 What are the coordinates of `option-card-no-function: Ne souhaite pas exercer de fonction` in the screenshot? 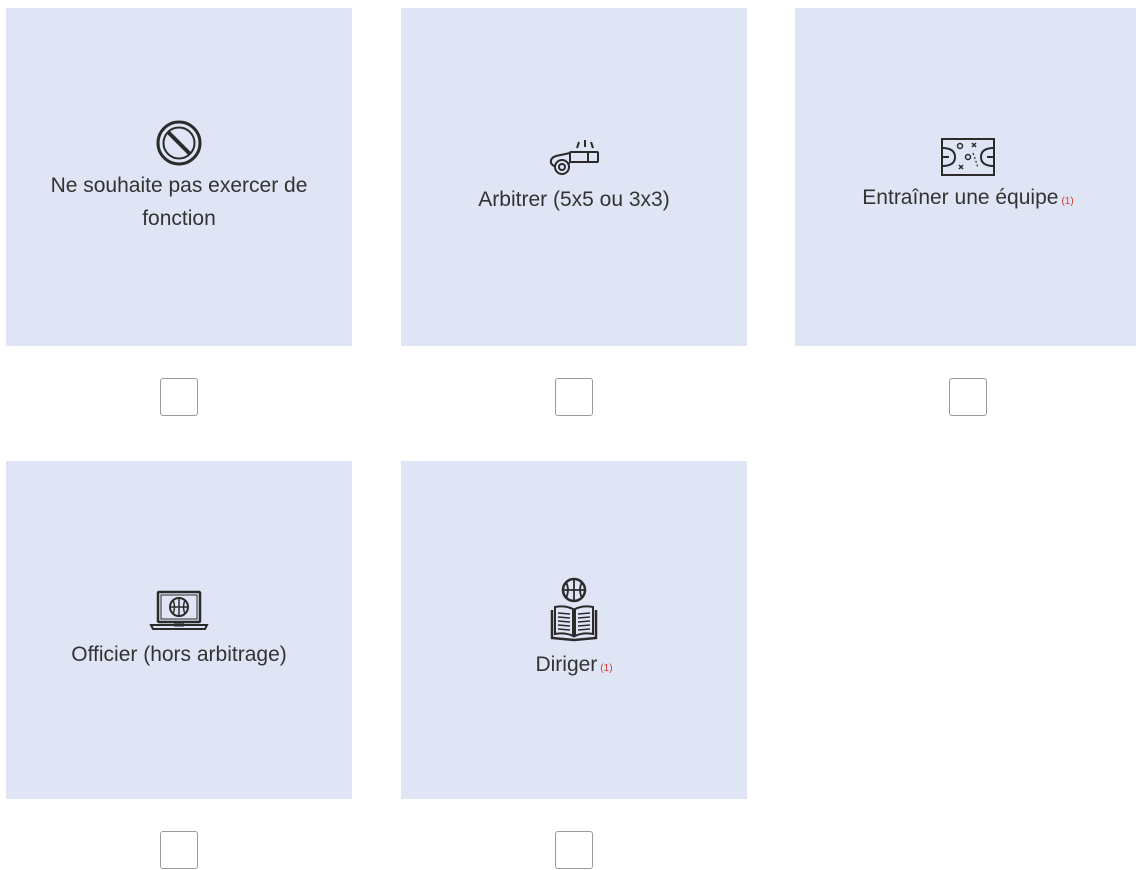 It's located at (179, 177).